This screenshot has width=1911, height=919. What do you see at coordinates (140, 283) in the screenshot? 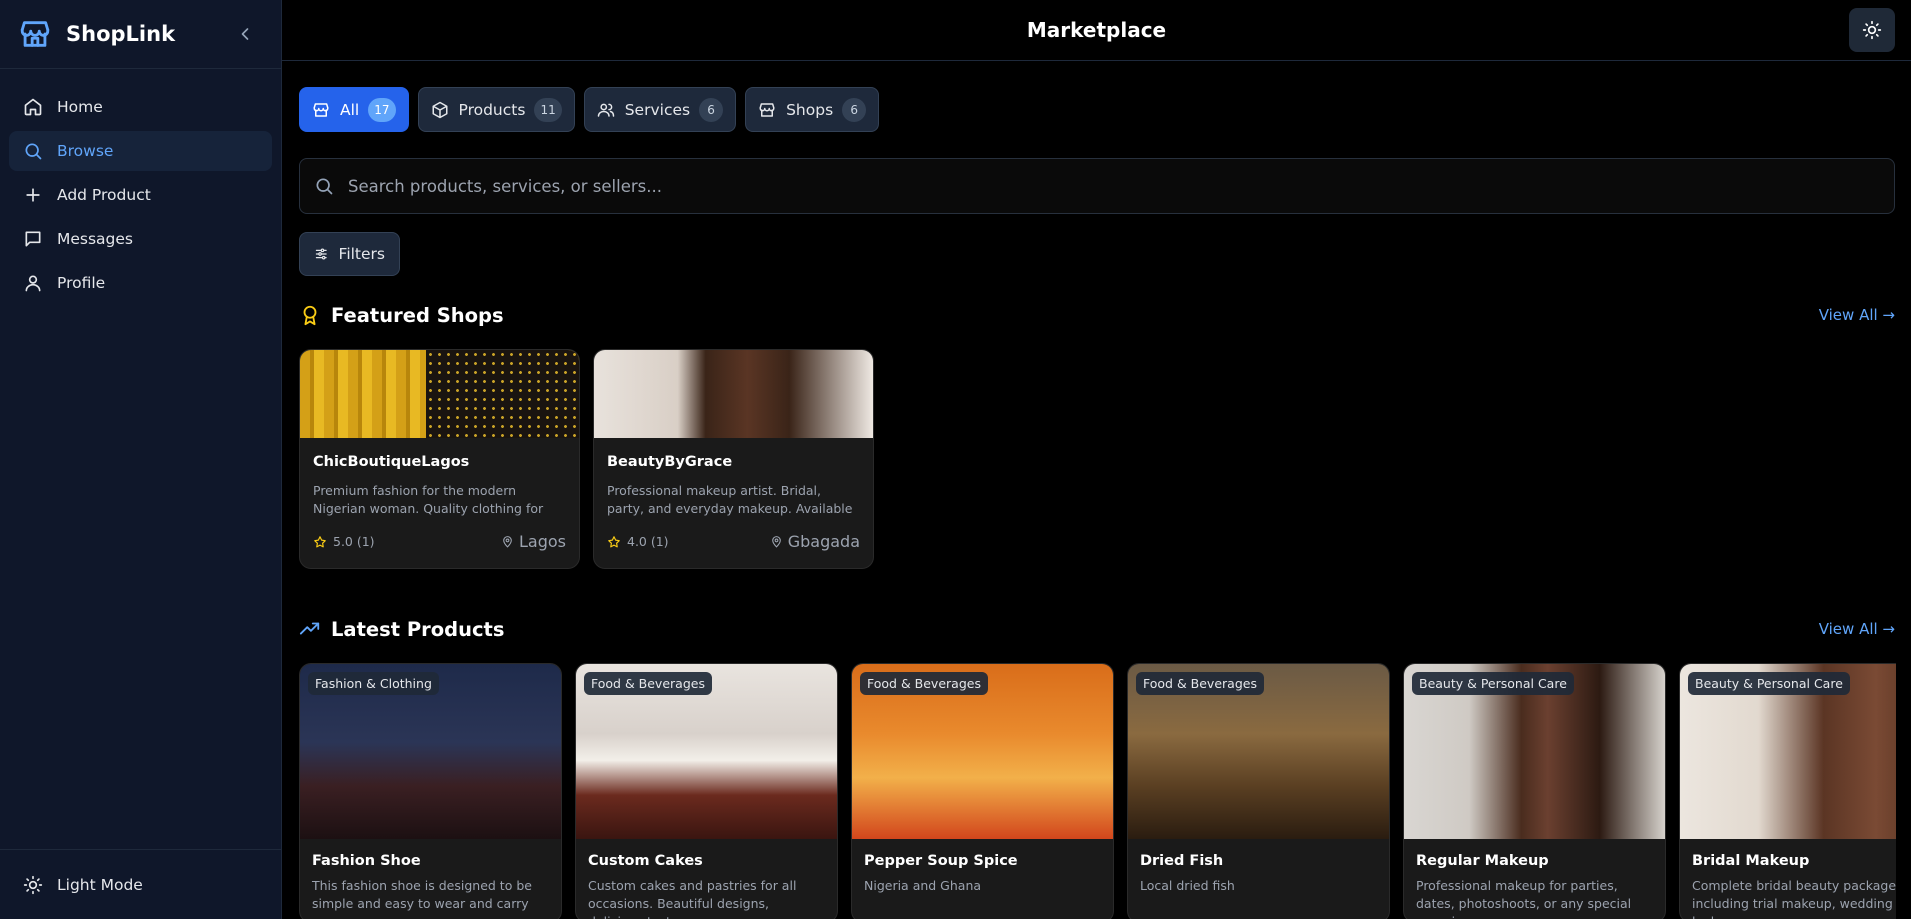
I see `sidebar-item-profile: Profile` at bounding box center [140, 283].